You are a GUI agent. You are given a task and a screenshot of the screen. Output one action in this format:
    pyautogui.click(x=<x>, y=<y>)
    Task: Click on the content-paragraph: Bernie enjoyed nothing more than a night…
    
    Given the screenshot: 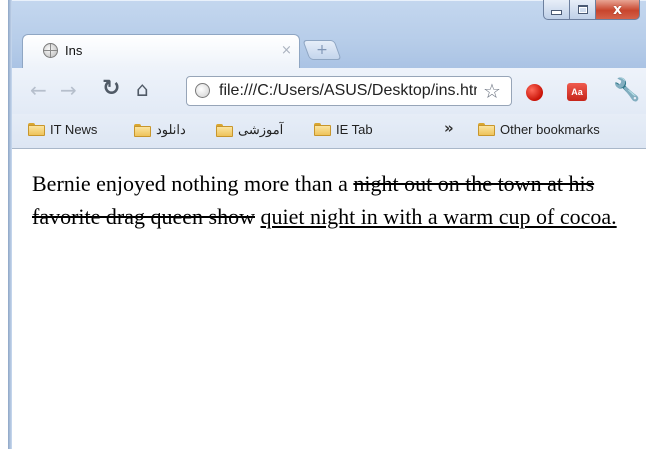 What is the action you would take?
    pyautogui.click(x=332, y=200)
    